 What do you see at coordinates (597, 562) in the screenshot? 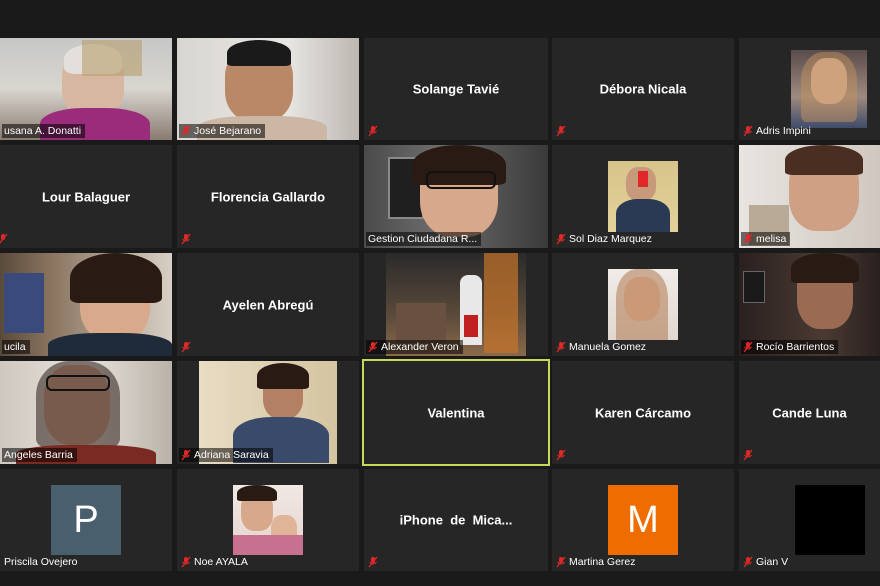
I see `participant-caption: Martina Gerez` at bounding box center [597, 562].